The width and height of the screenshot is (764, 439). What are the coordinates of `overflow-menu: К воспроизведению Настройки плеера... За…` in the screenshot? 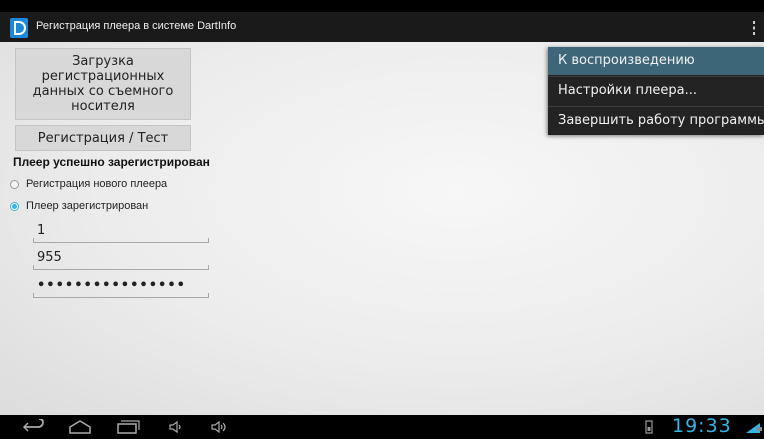 It's located at (656, 91).